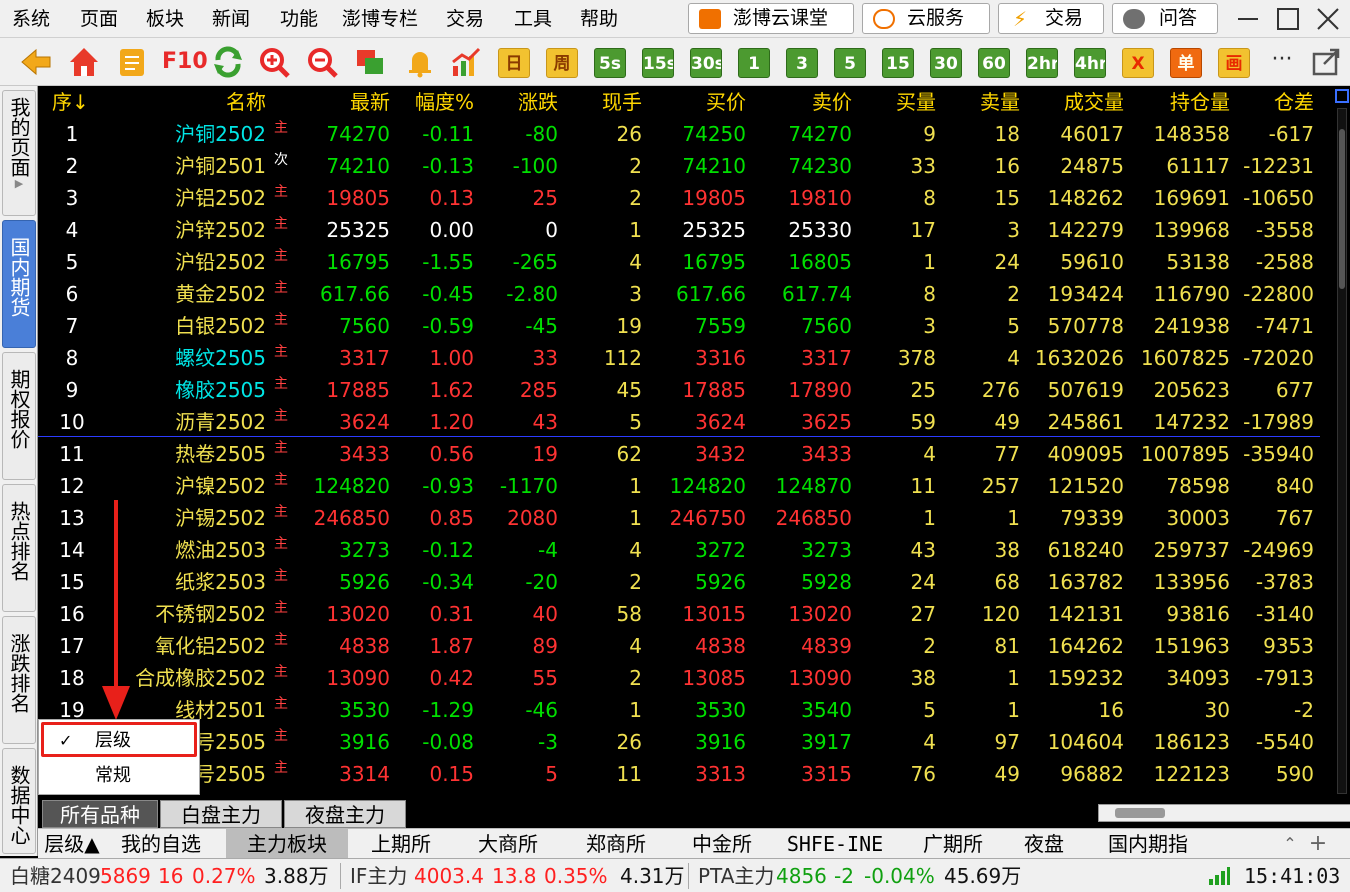  What do you see at coordinates (196, 102) in the screenshot?
I see `hdr-name: 名称` at bounding box center [196, 102].